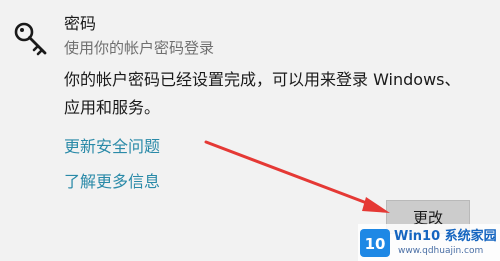  I want to click on watermark-logo: 10, so click(375, 243).